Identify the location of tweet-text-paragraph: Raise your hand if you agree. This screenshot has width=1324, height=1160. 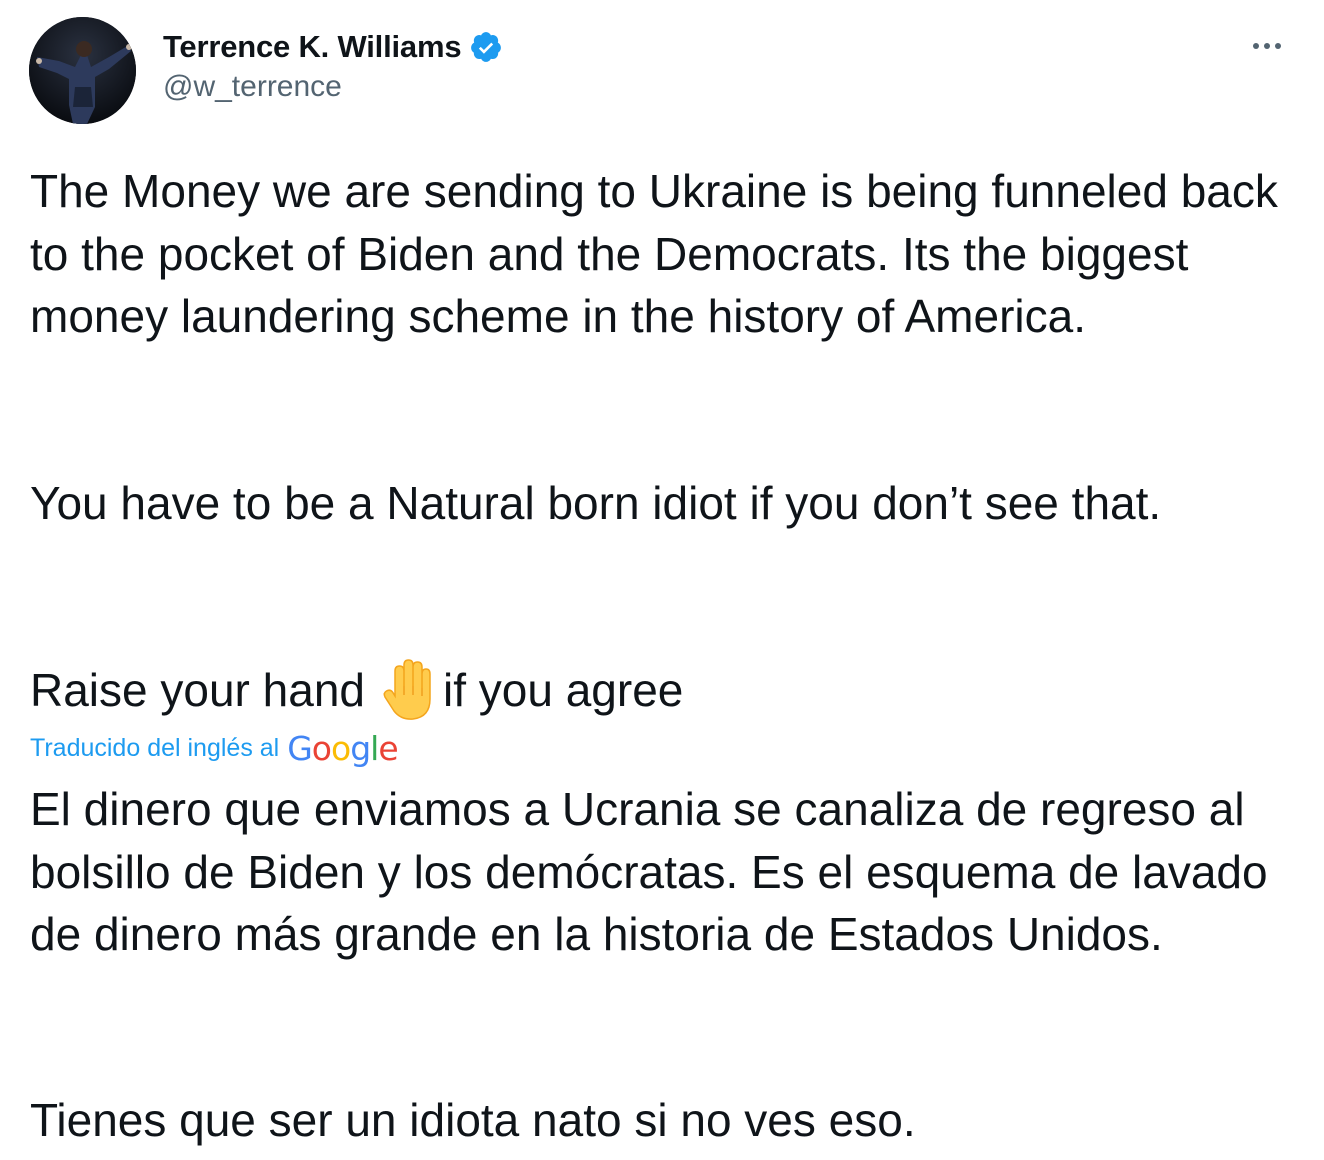
(665, 690).